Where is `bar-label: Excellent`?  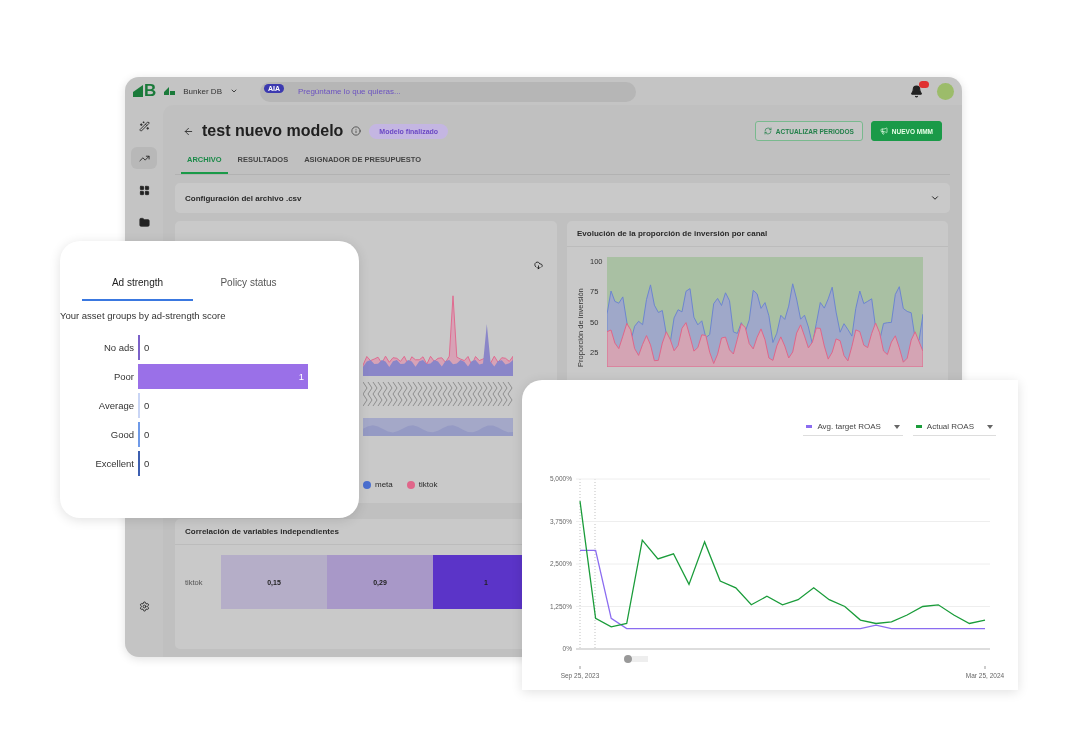
bar-label: Excellent is located at coordinates (114, 463).